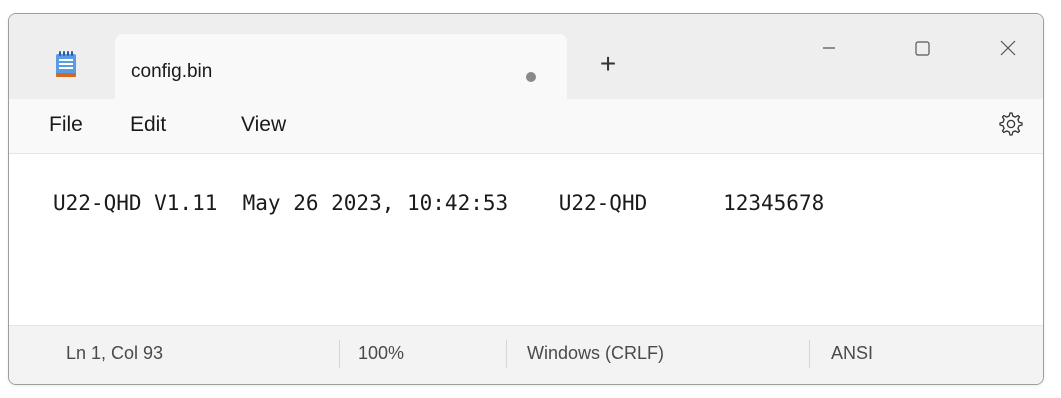  I want to click on menu-file: File, so click(66, 125).